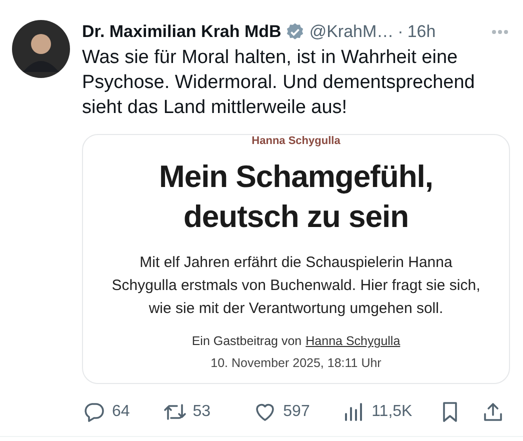  I want to click on article-date: 10. November 2025, 18:11 Uhr, so click(296, 363).